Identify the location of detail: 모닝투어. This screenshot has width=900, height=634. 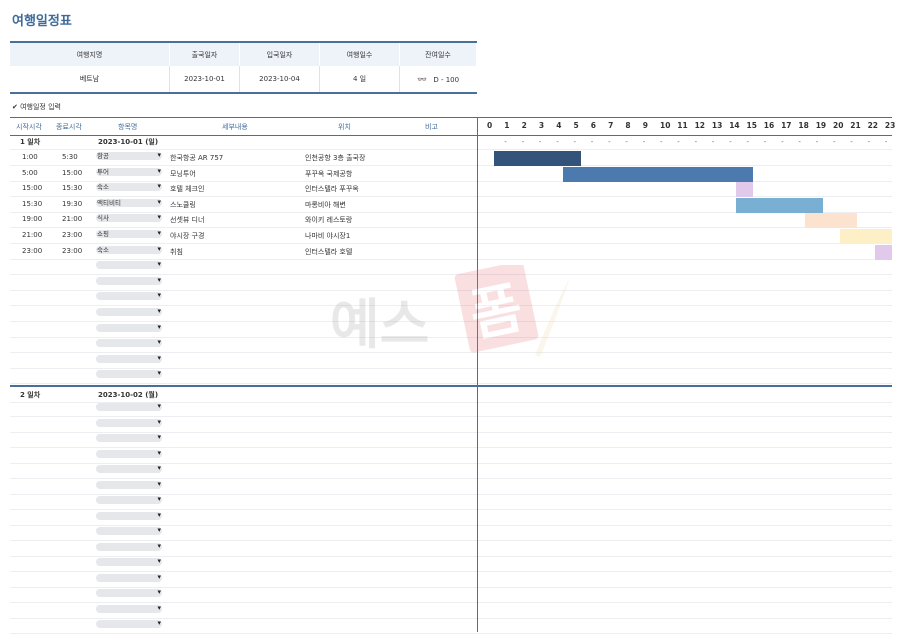
(183, 174).